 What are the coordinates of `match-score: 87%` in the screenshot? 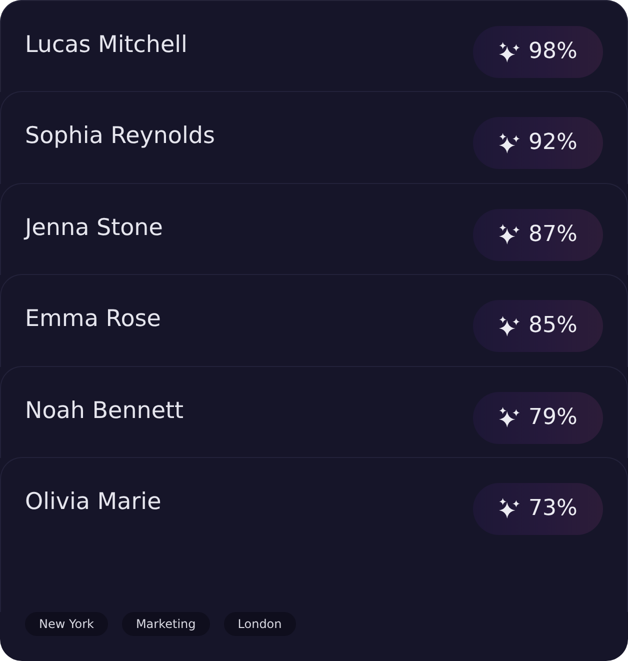 It's located at (553, 235).